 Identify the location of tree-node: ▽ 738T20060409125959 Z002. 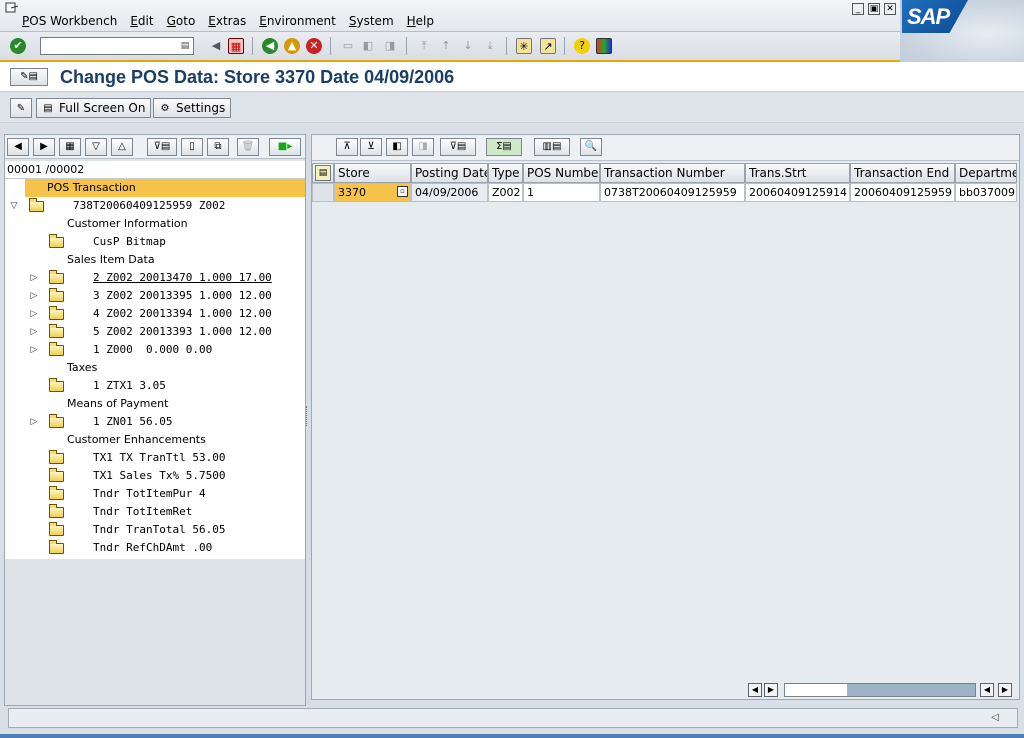
(155, 206).